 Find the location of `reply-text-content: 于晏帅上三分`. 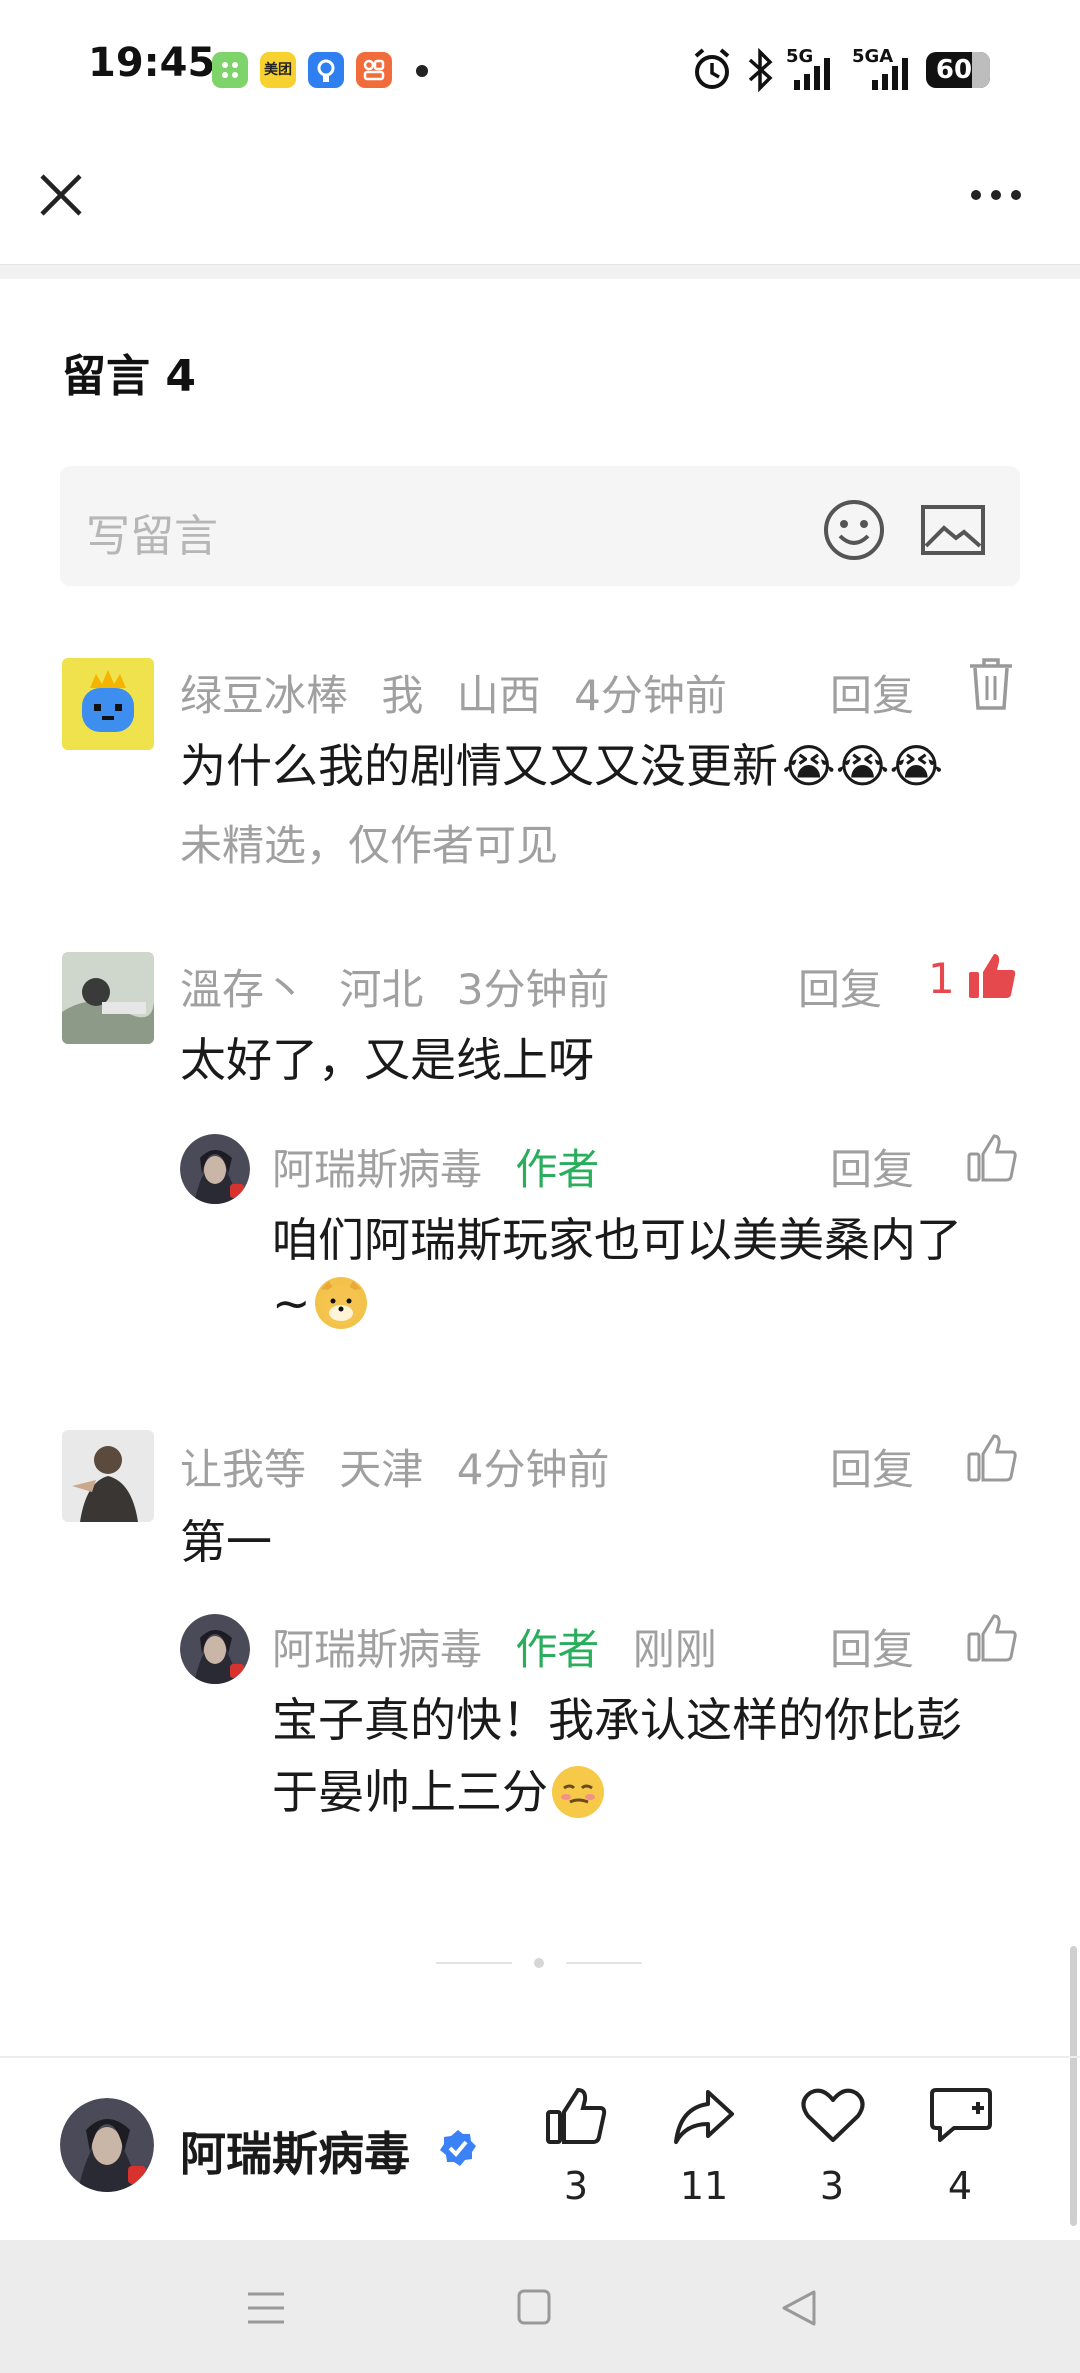

reply-text-content: 于晏帅上三分 is located at coordinates (410, 1792).